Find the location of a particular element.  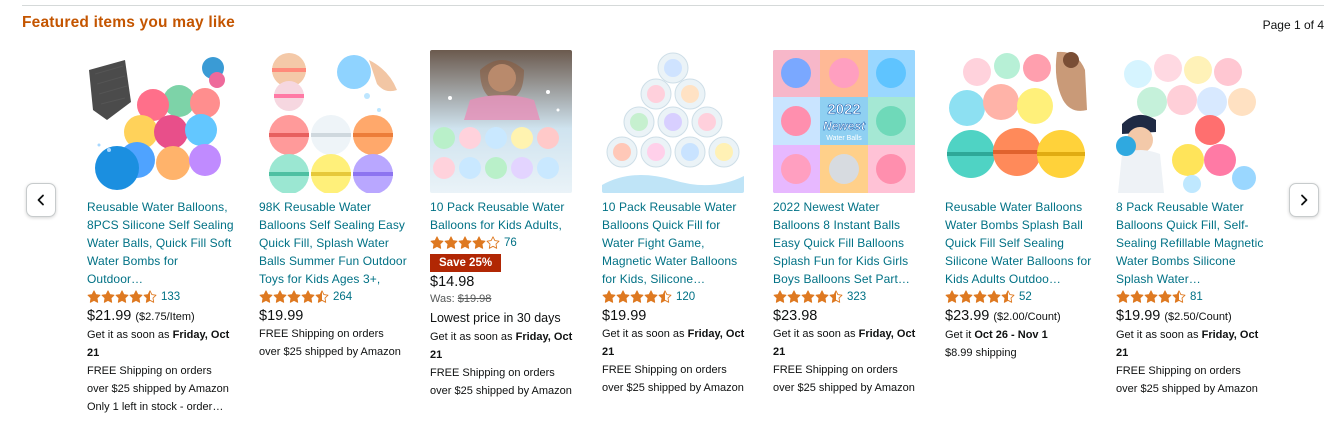

rating-count-link: 264 is located at coordinates (342, 297).